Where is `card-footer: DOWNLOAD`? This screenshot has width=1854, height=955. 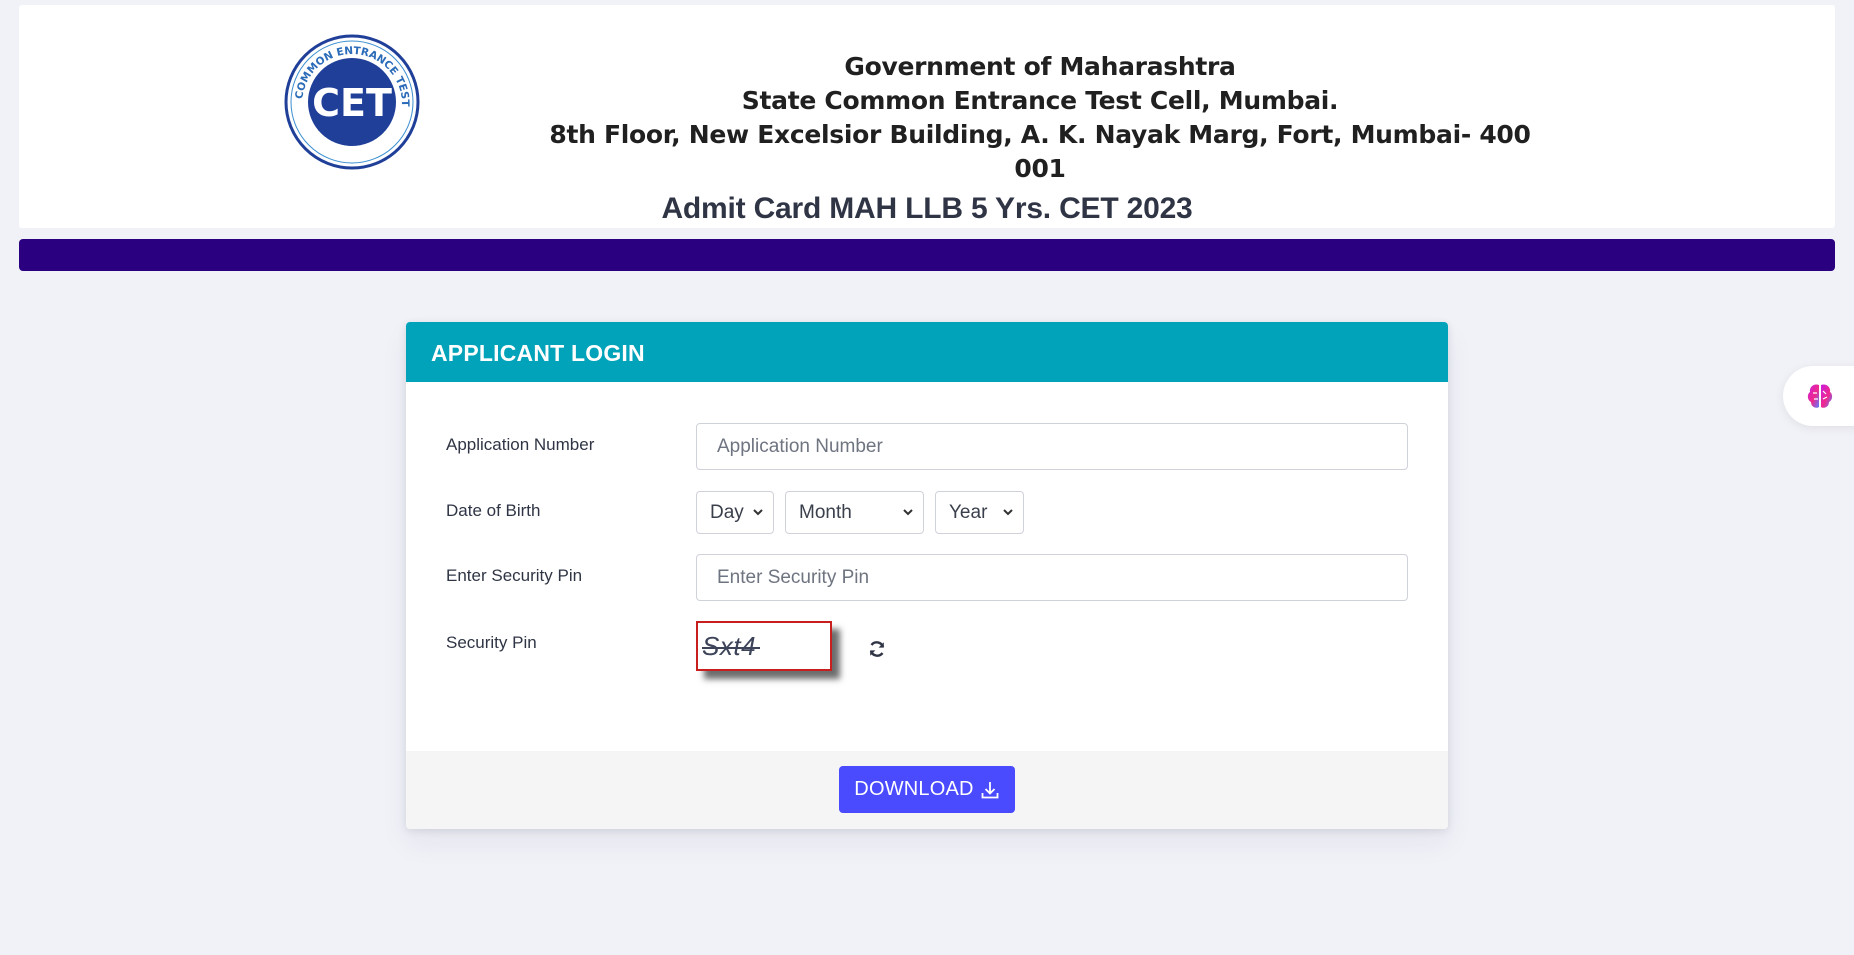 card-footer: DOWNLOAD is located at coordinates (927, 790).